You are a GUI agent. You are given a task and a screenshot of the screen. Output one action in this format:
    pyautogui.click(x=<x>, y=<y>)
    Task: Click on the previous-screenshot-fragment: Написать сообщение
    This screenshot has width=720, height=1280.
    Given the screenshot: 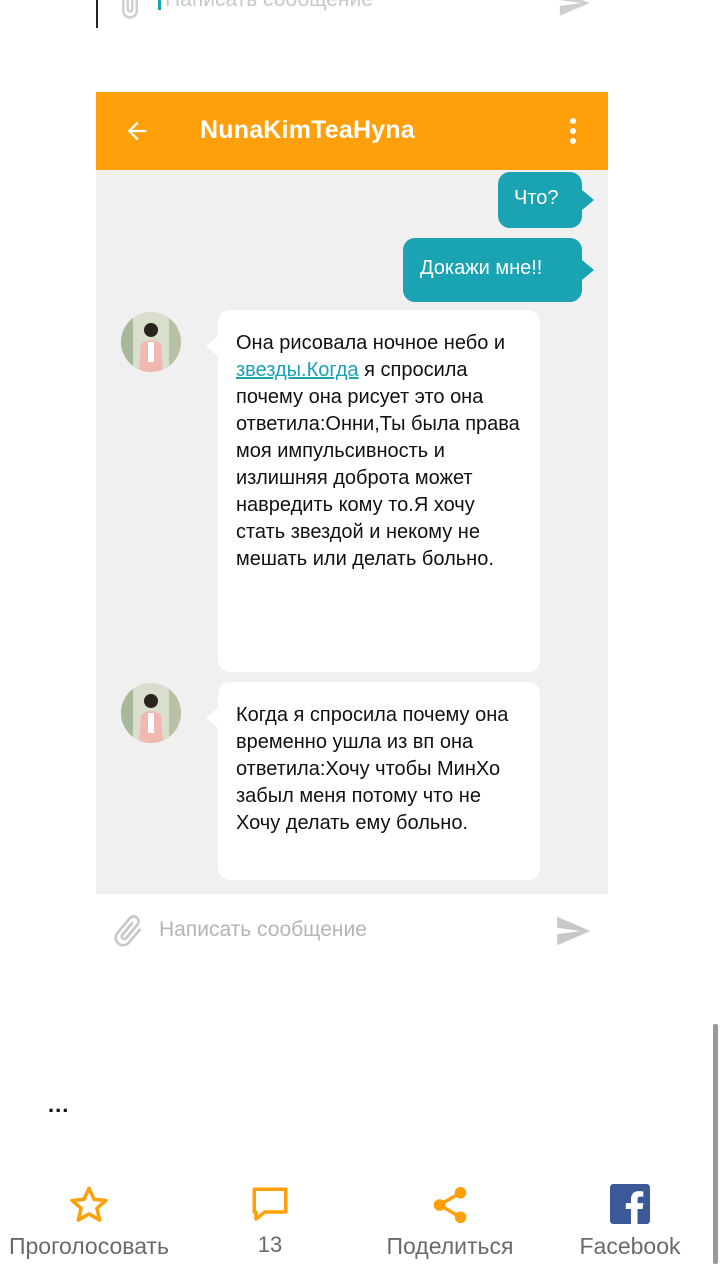 What is the action you would take?
    pyautogui.click(x=360, y=15)
    